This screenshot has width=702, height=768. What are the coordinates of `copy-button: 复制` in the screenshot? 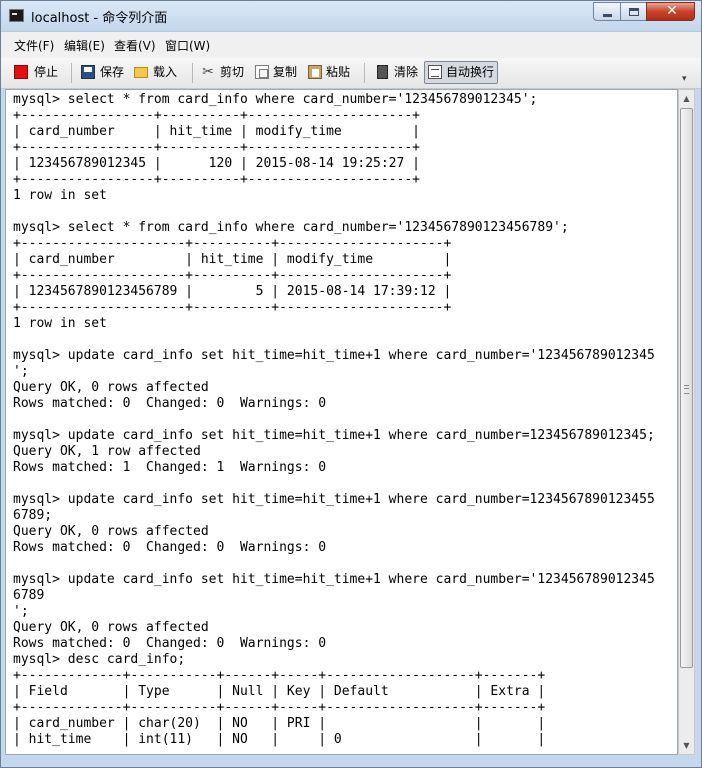 It's located at (278, 72).